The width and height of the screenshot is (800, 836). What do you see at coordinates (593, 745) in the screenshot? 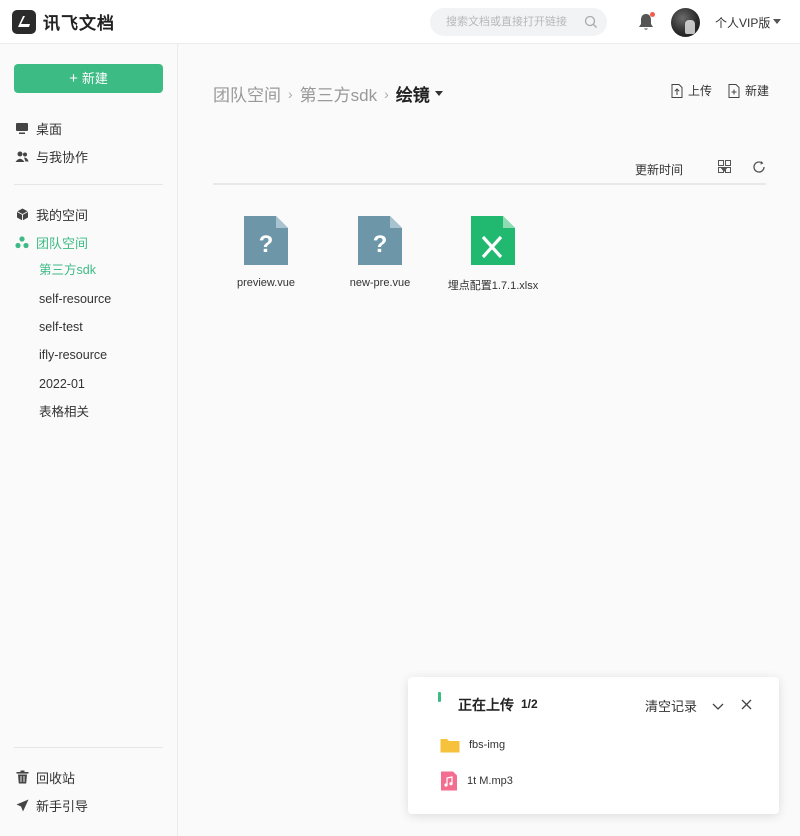
I see `upload-panel: 正在上传 1/2 清空记录 fbs-img 1t M.mp3` at bounding box center [593, 745].